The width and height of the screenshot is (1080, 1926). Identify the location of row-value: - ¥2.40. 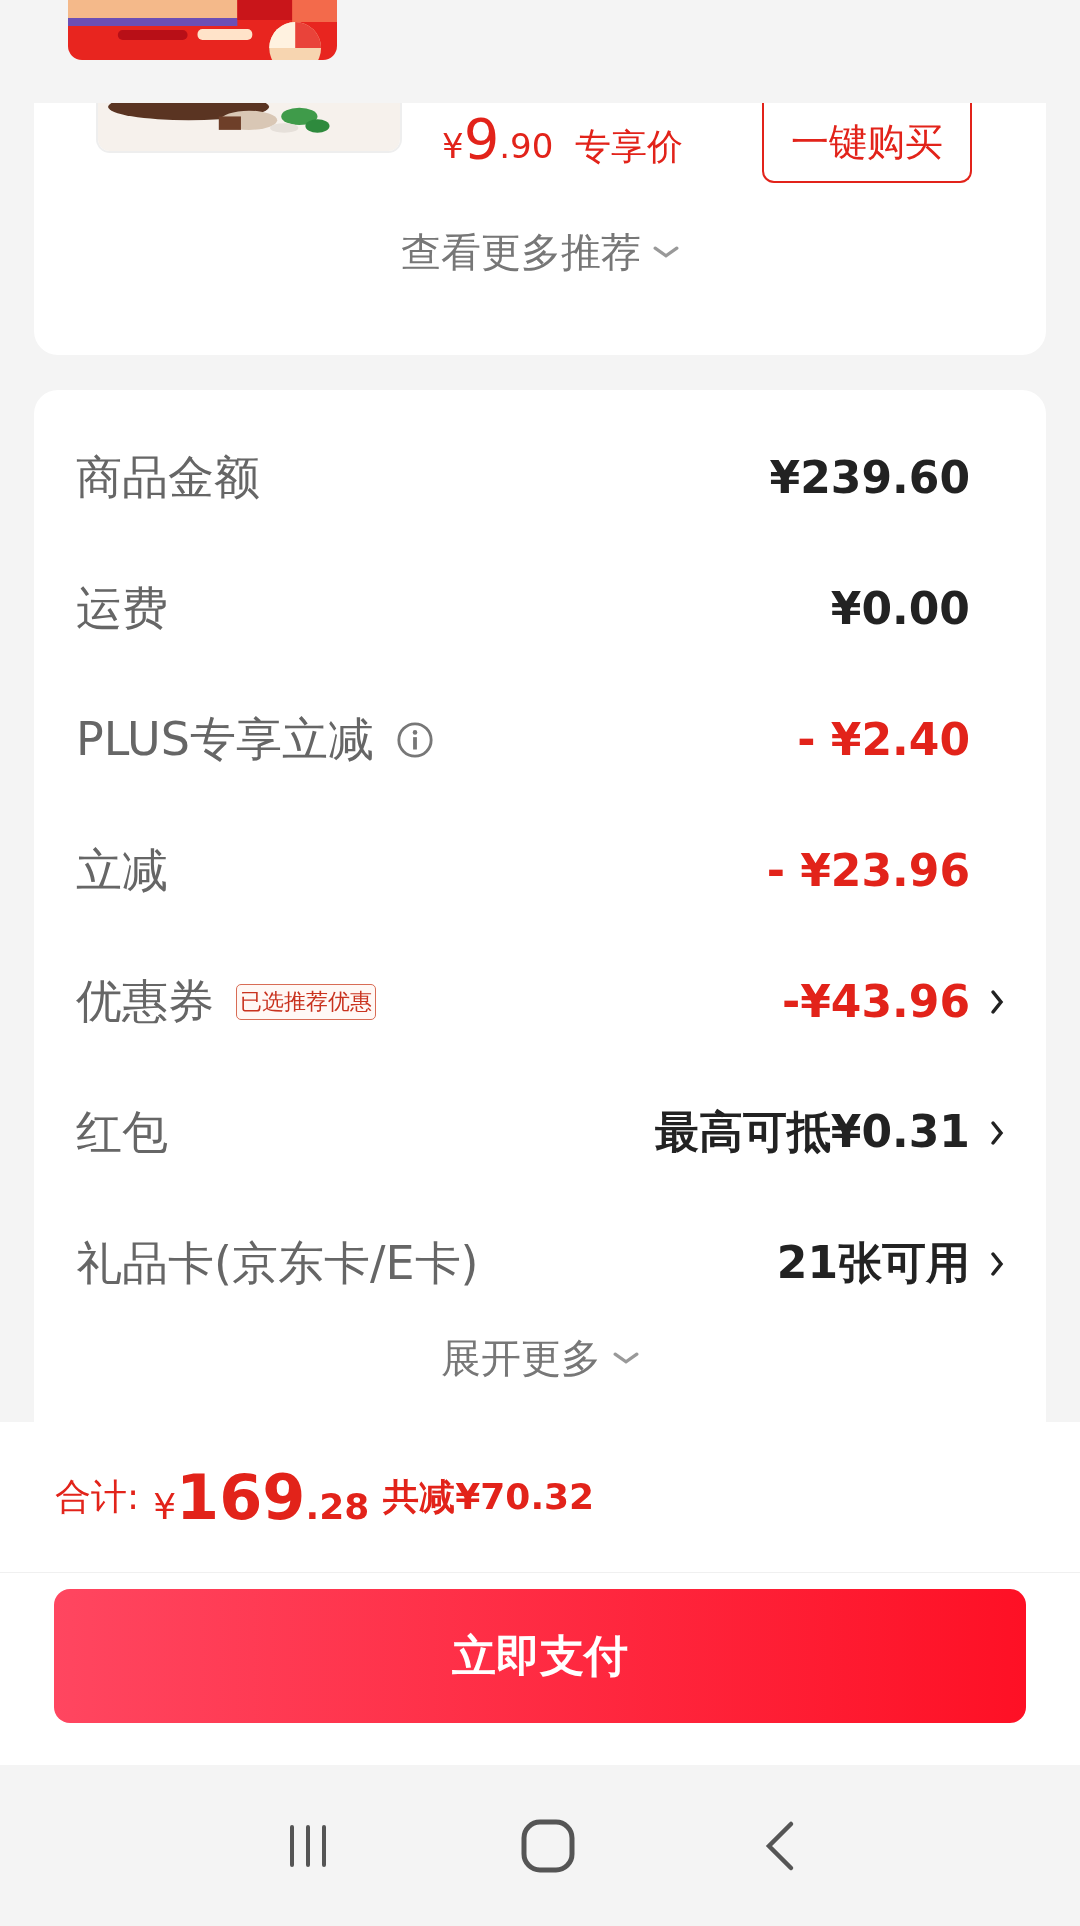
(883, 739).